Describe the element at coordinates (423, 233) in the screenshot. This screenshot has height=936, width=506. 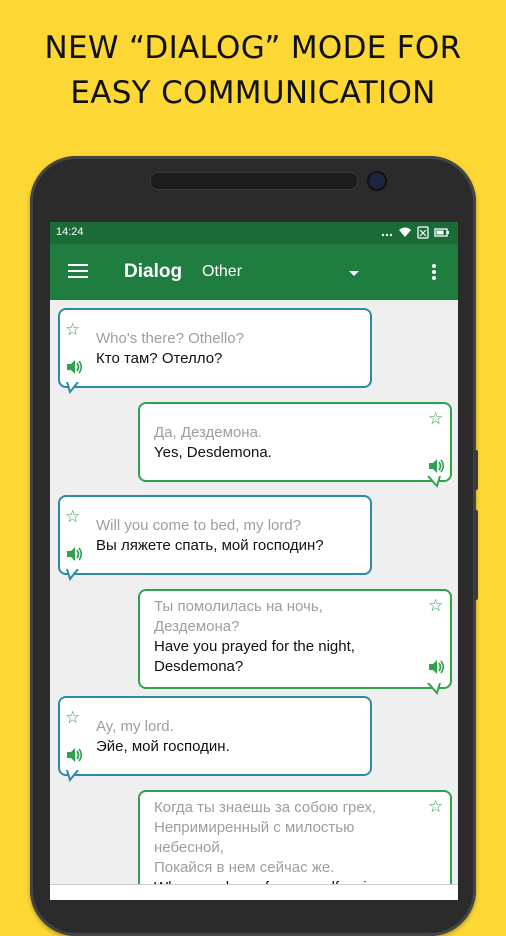
I see `no-sim-icon` at that location.